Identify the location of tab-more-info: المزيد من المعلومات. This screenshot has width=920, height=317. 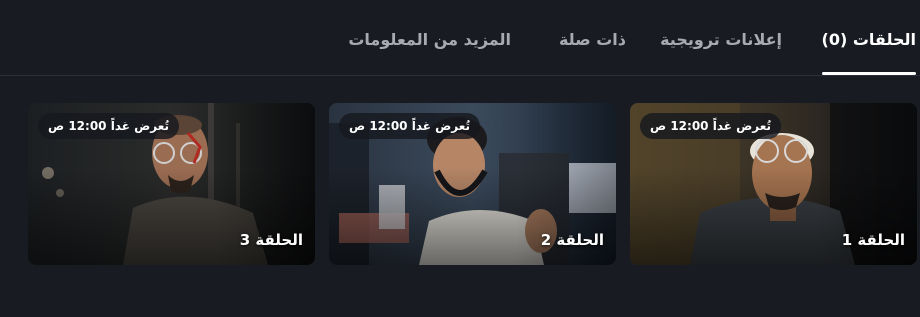
(429, 52).